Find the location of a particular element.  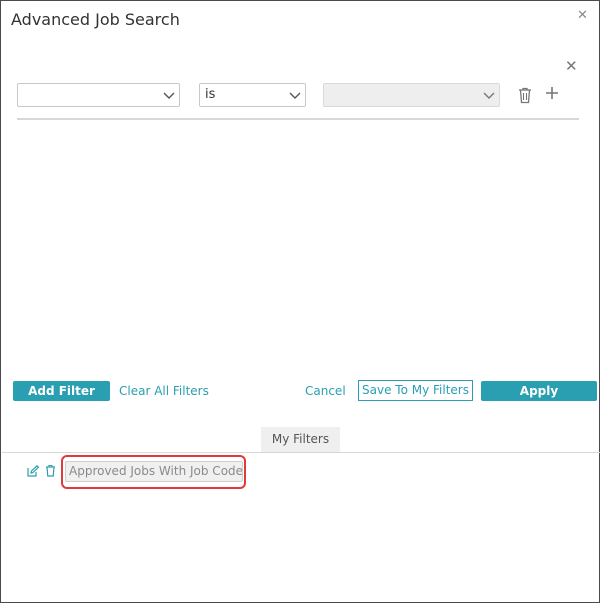

delete-filter-row-trash-icon is located at coordinates (525, 95).